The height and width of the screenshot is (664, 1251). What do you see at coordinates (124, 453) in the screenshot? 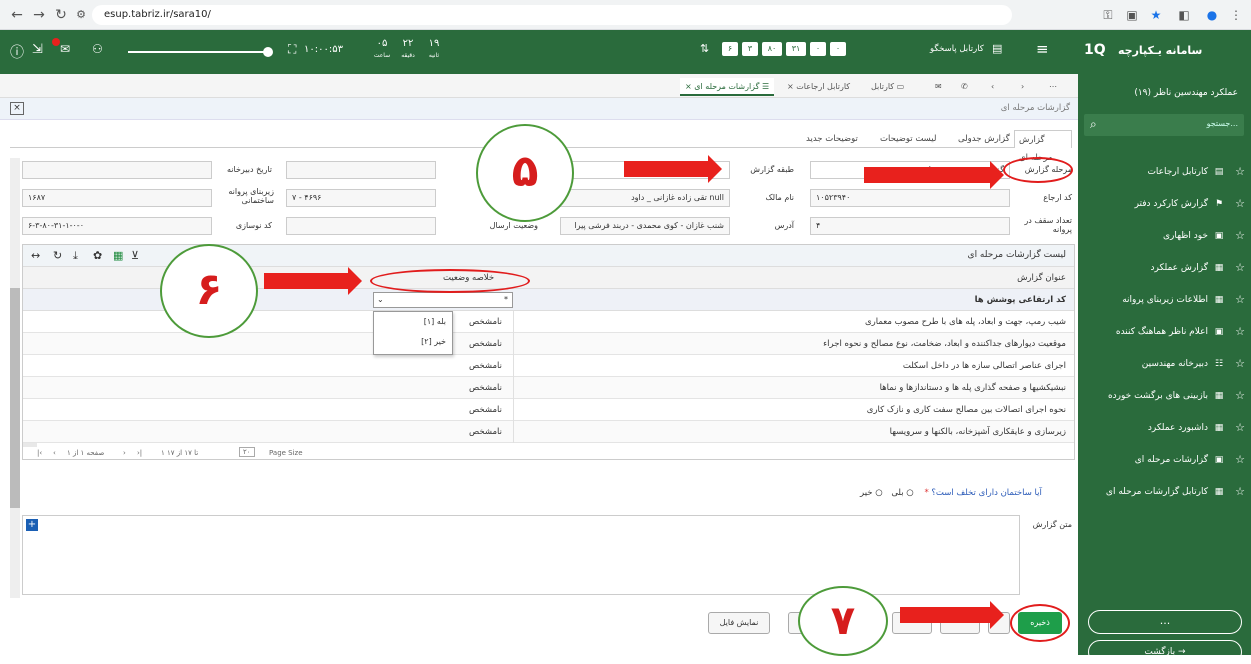
I see `next-page-icon: ›` at bounding box center [124, 453].